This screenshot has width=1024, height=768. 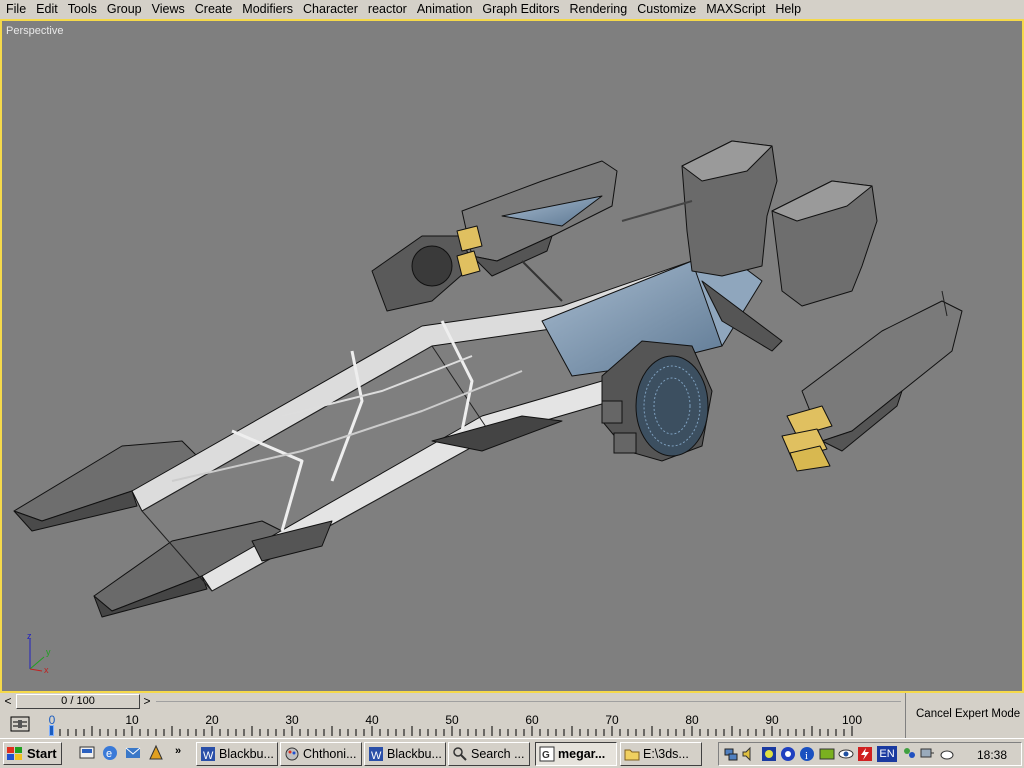 What do you see at coordinates (292, 754) in the screenshot?
I see `paint-icon` at bounding box center [292, 754].